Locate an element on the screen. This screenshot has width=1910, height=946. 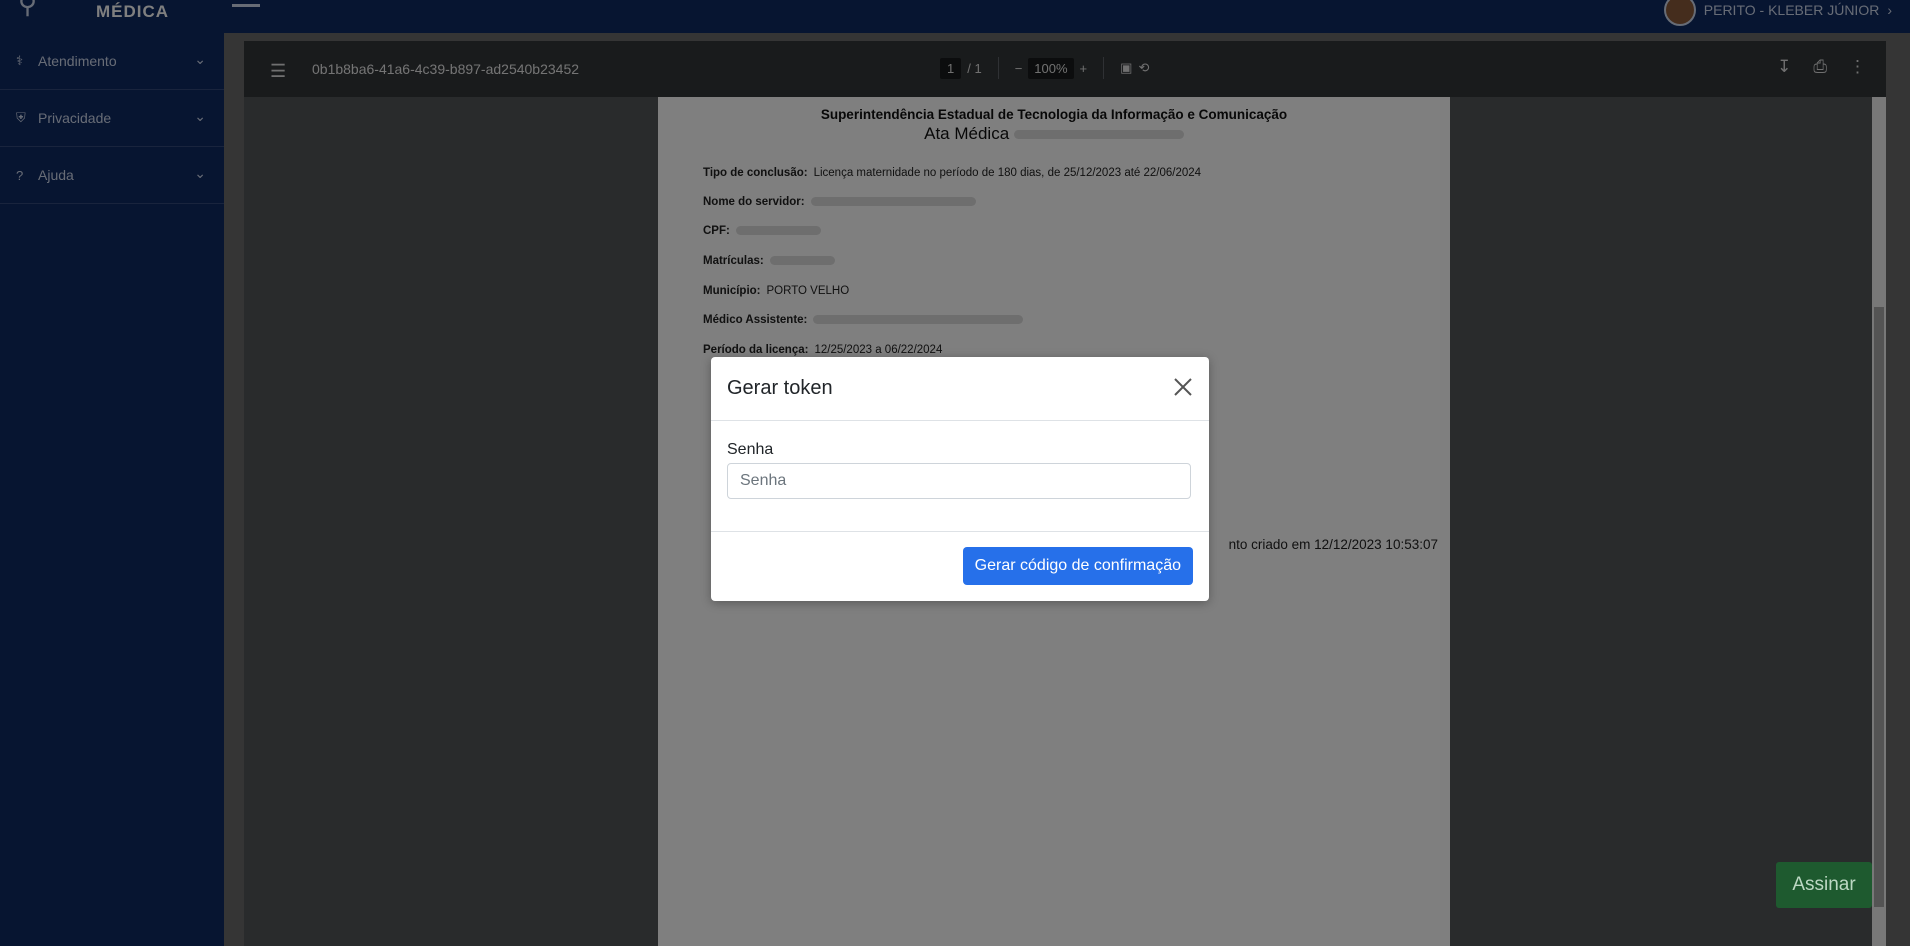
modal-header: Gerar token is located at coordinates (960, 389).